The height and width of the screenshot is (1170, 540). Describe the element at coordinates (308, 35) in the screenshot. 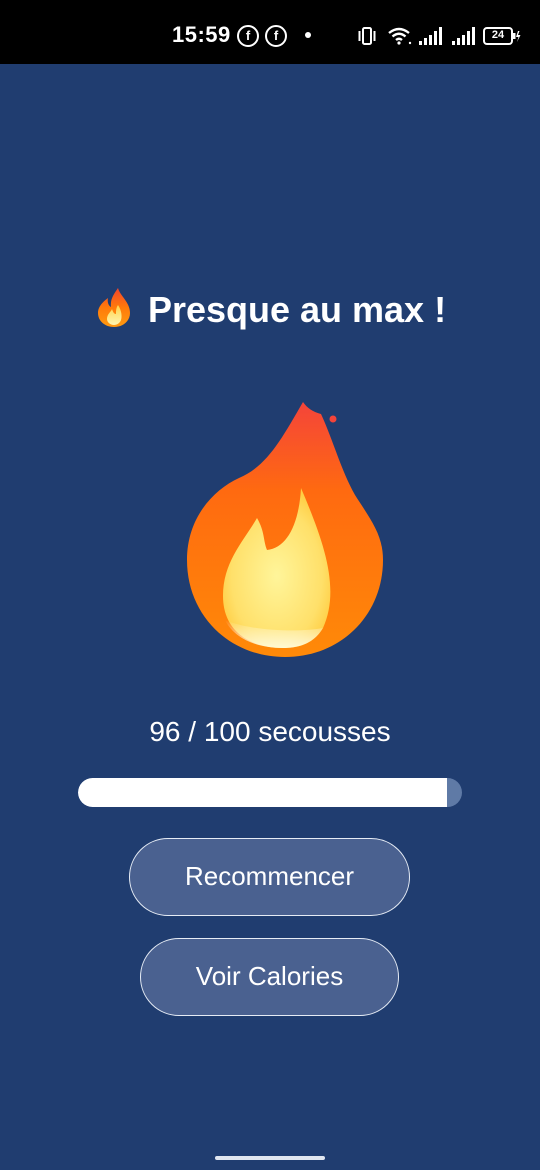

I see `more-notifications-dot-icon` at that location.